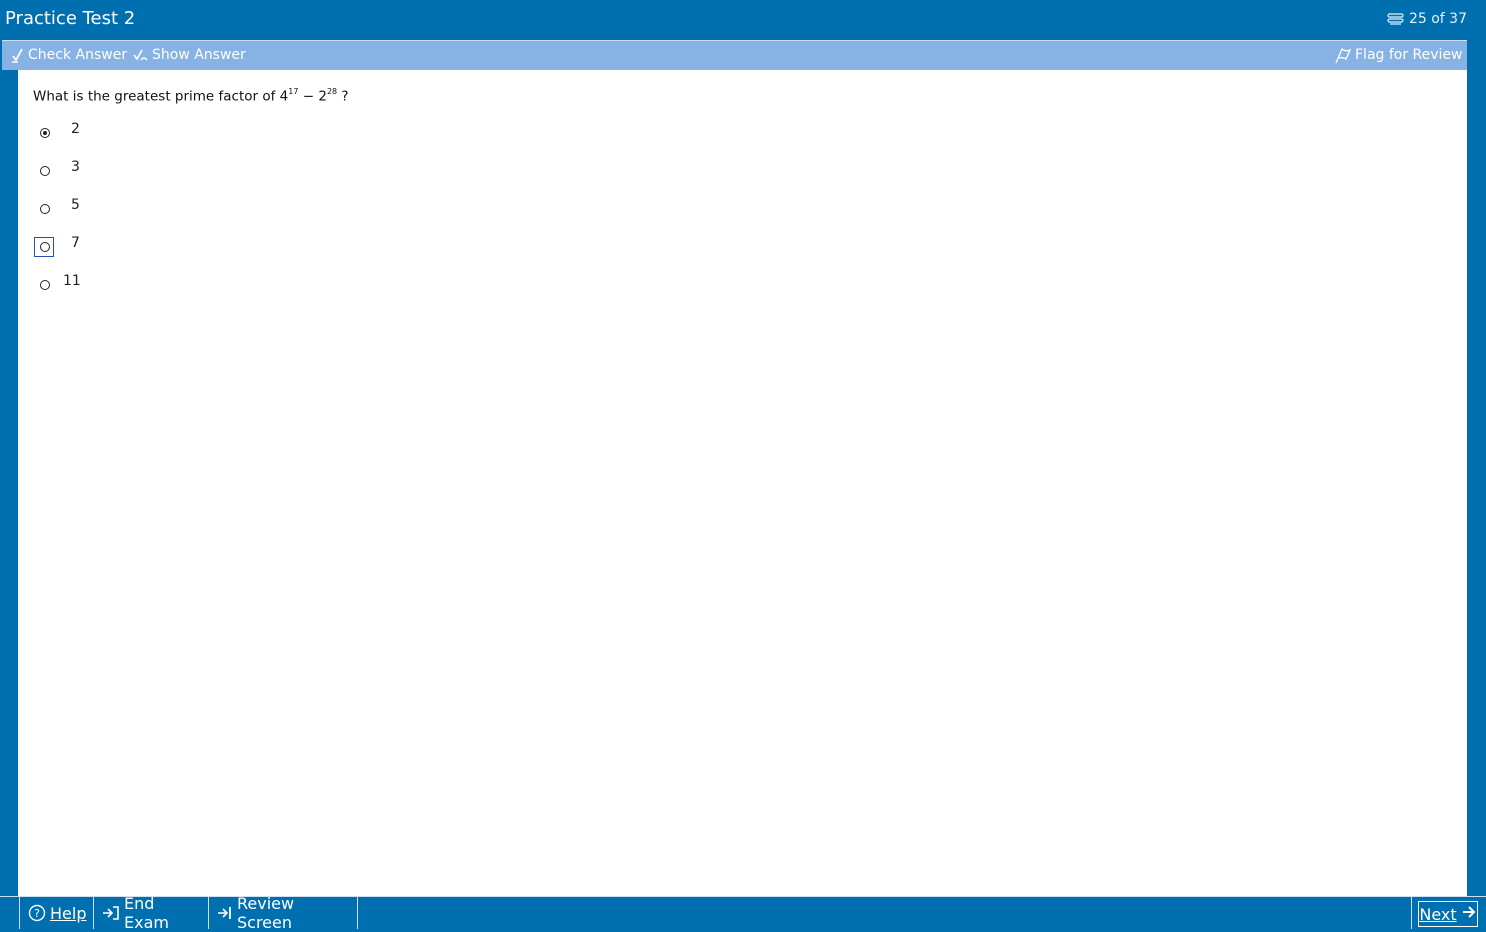 The image size is (1486, 932). What do you see at coordinates (1438, 914) in the screenshot?
I see `next-label: Next` at bounding box center [1438, 914].